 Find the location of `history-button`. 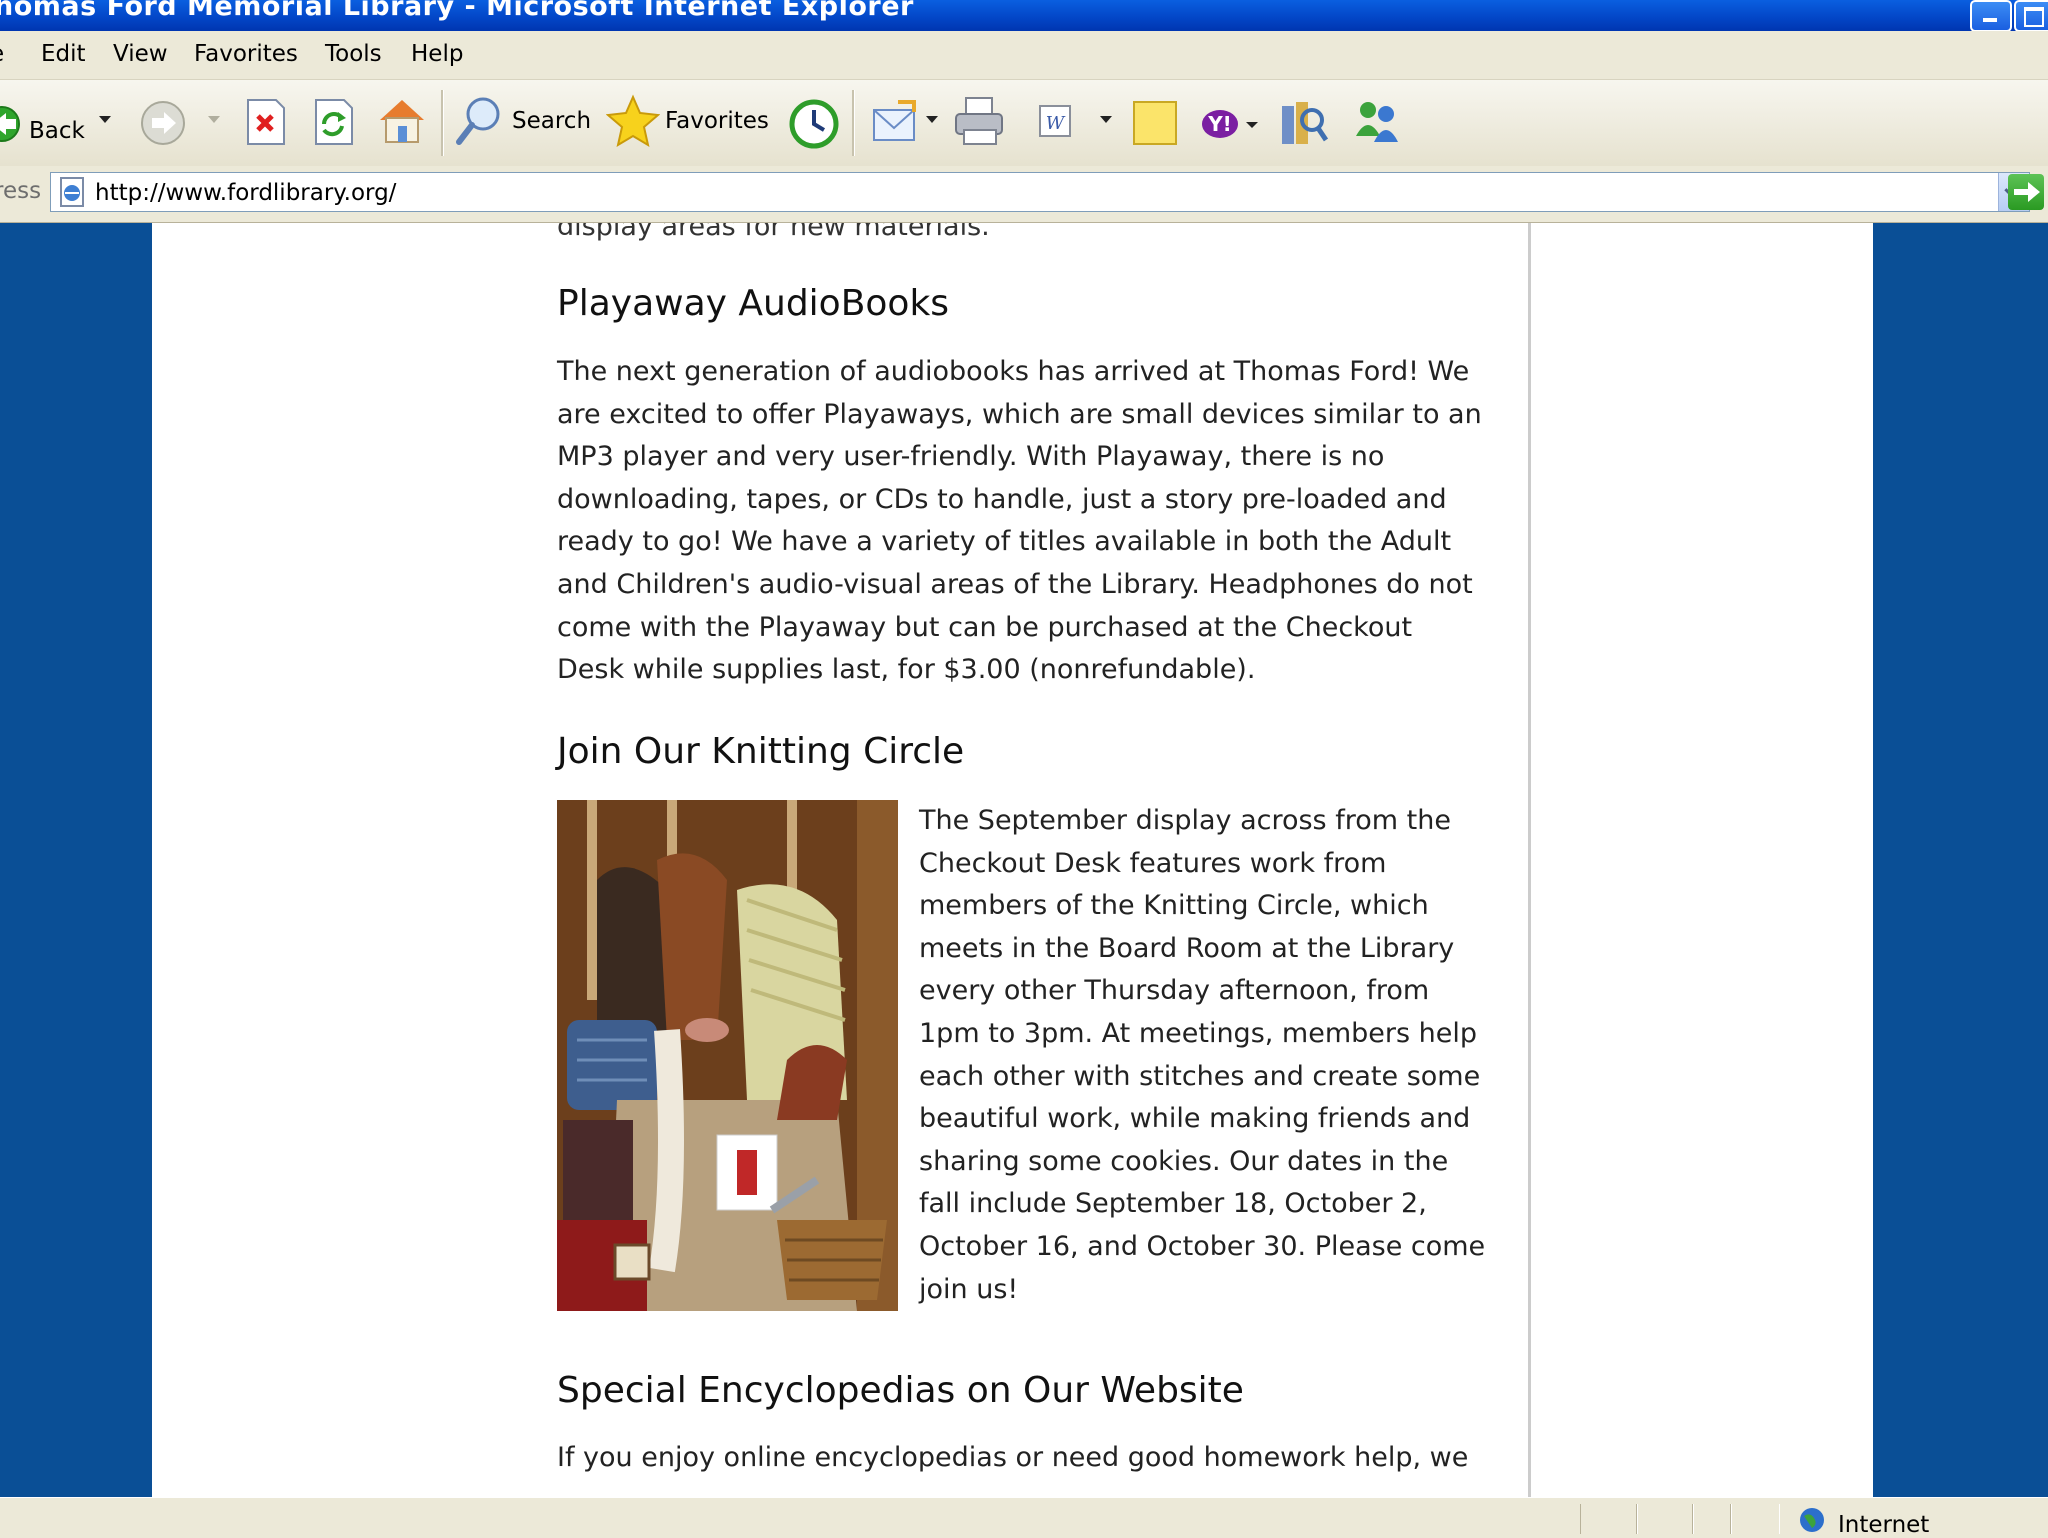

history-button is located at coordinates (814, 124).